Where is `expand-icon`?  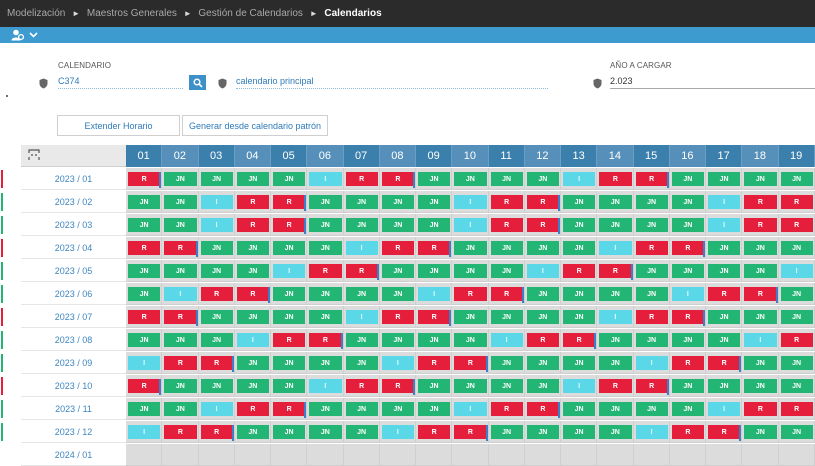
expand-icon is located at coordinates (34, 155).